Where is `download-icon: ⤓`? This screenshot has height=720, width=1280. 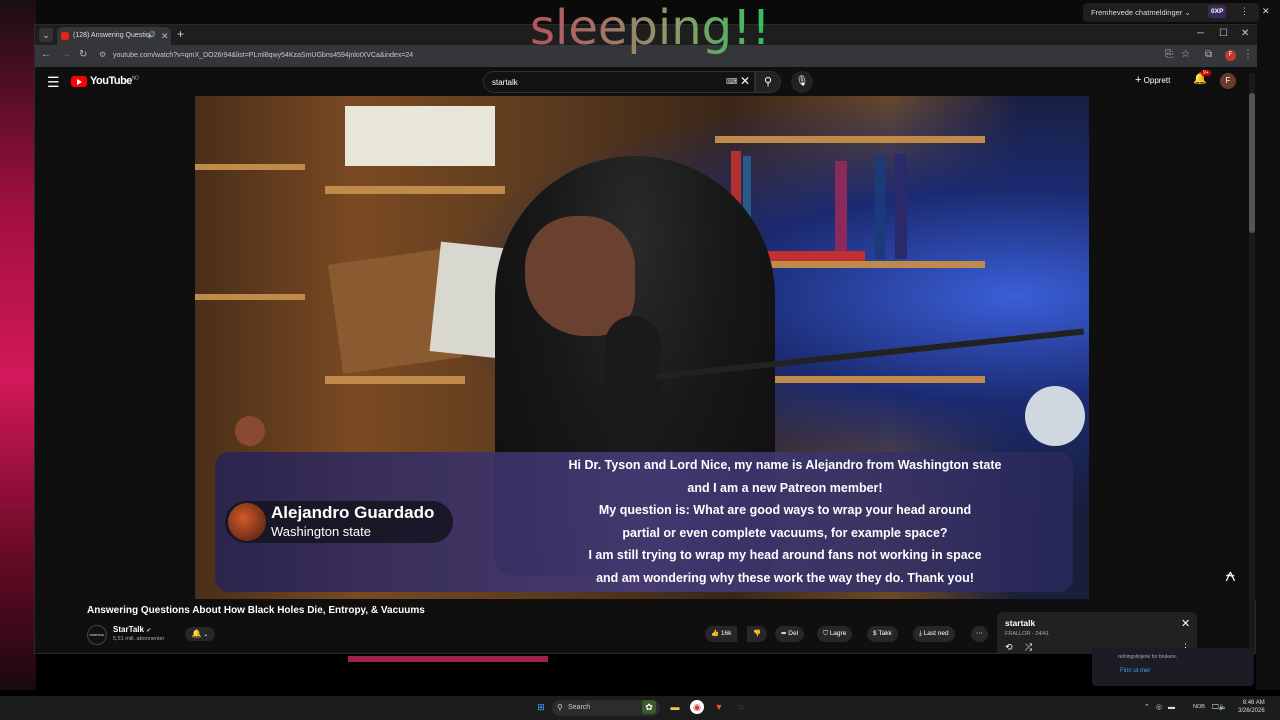 download-icon: ⤓ is located at coordinates (920, 633).